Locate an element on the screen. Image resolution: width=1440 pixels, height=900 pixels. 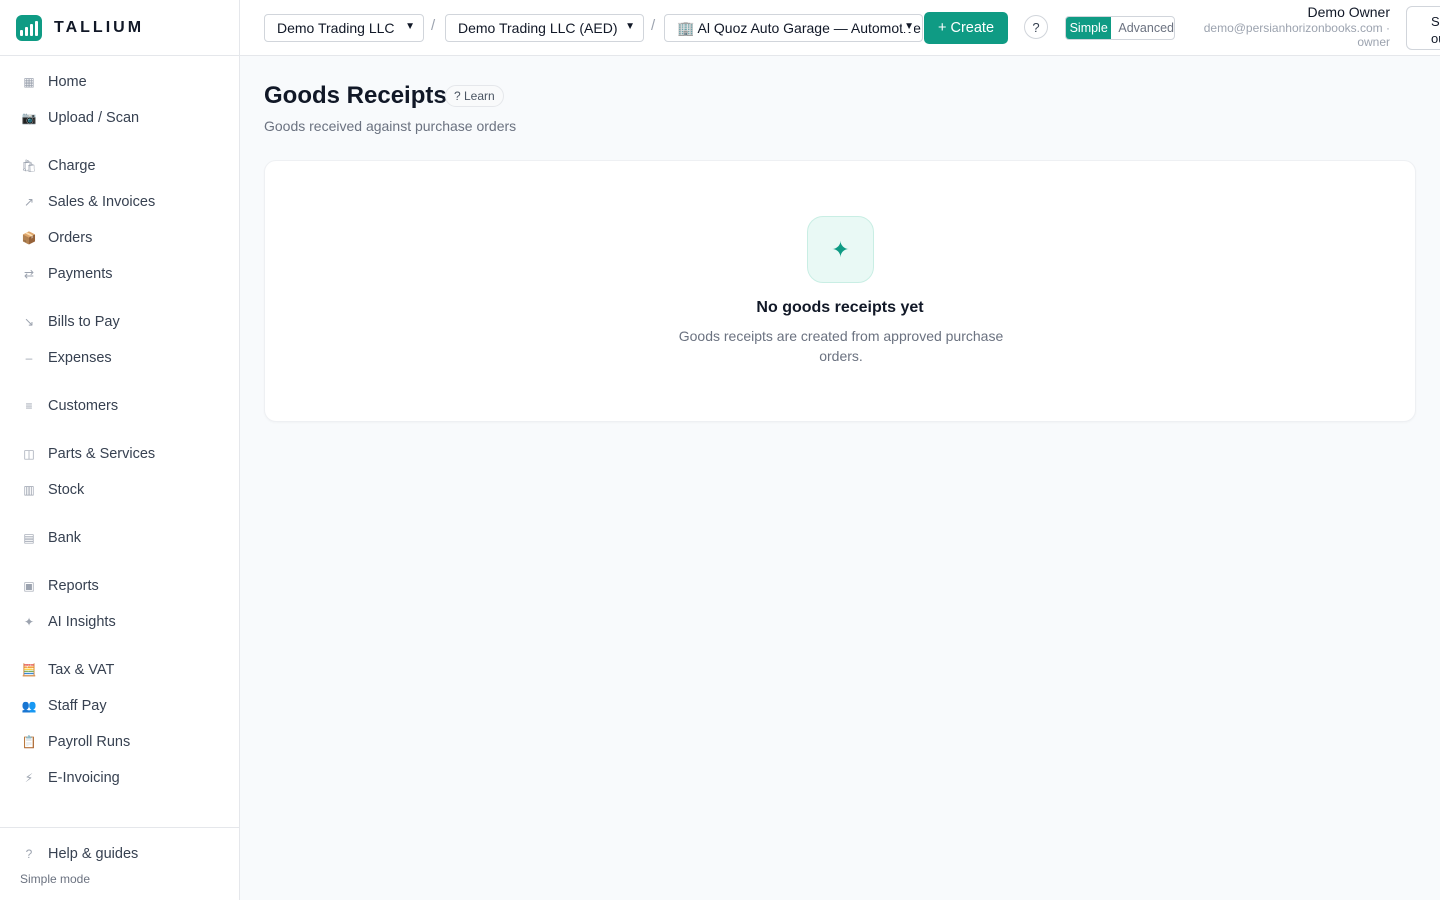
sidebar-footer: ? Help & guides Simple mode is located at coordinates (119, 863).